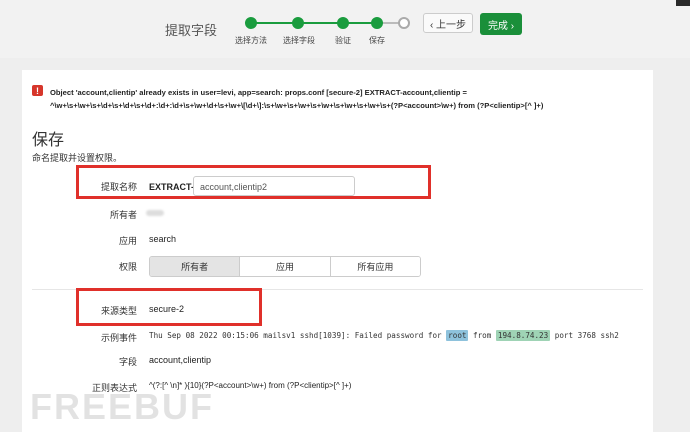 Image resolution: width=690 pixels, height=432 pixels. What do you see at coordinates (404, 23) in the screenshot?
I see `step-dot-finish` at bounding box center [404, 23].